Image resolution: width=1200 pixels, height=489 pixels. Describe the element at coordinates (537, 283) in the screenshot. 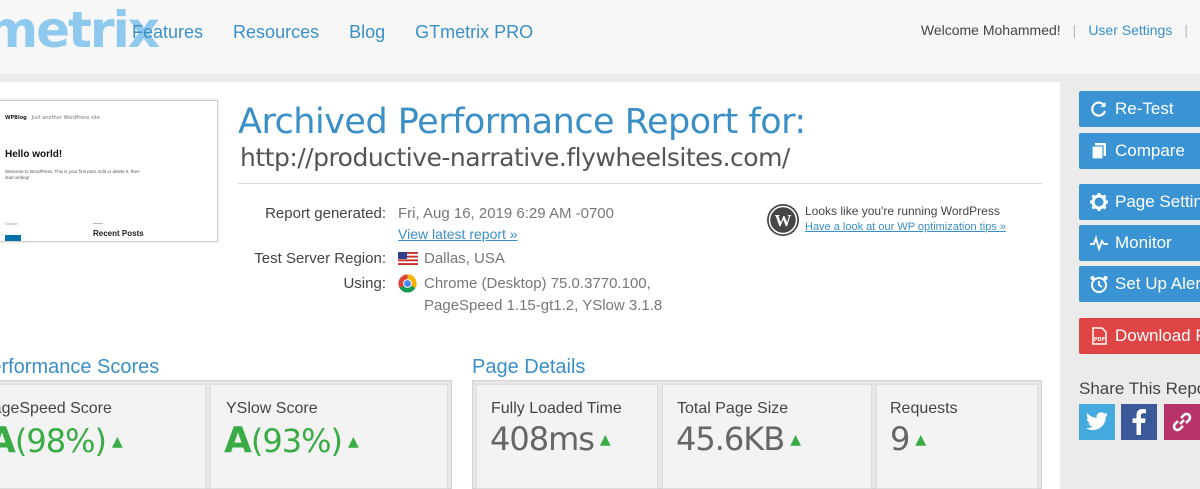

I see `using-value-browser: Chrome (Desktop) 75.0.3770.100,` at that location.